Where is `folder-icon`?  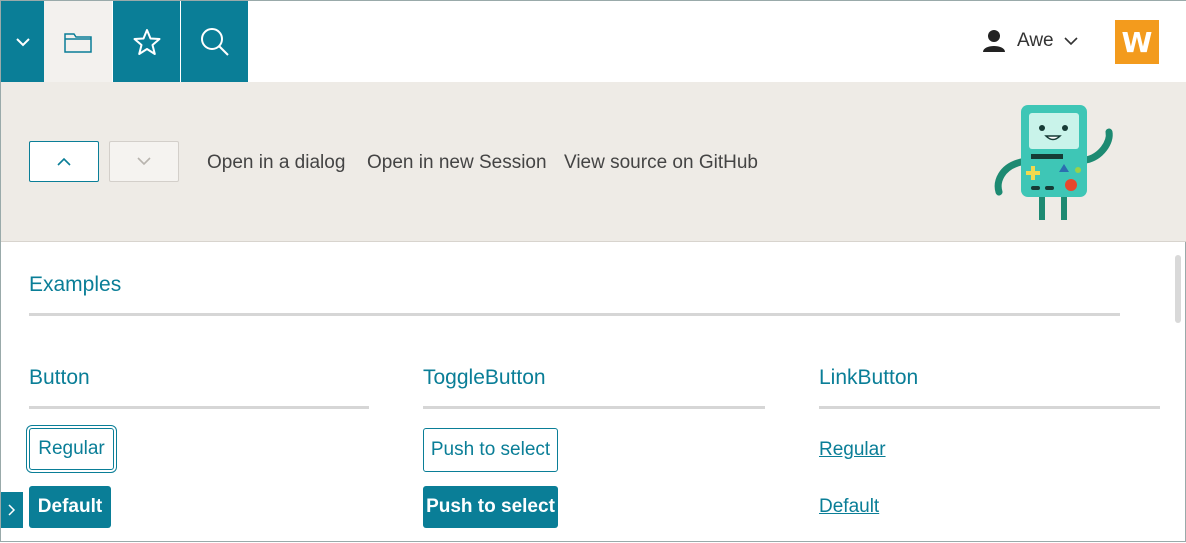
folder-icon is located at coordinates (78, 42).